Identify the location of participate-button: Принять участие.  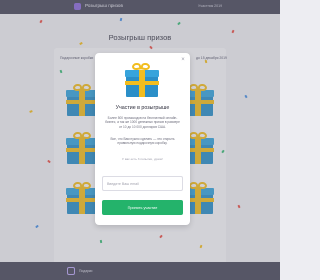
(142, 207).